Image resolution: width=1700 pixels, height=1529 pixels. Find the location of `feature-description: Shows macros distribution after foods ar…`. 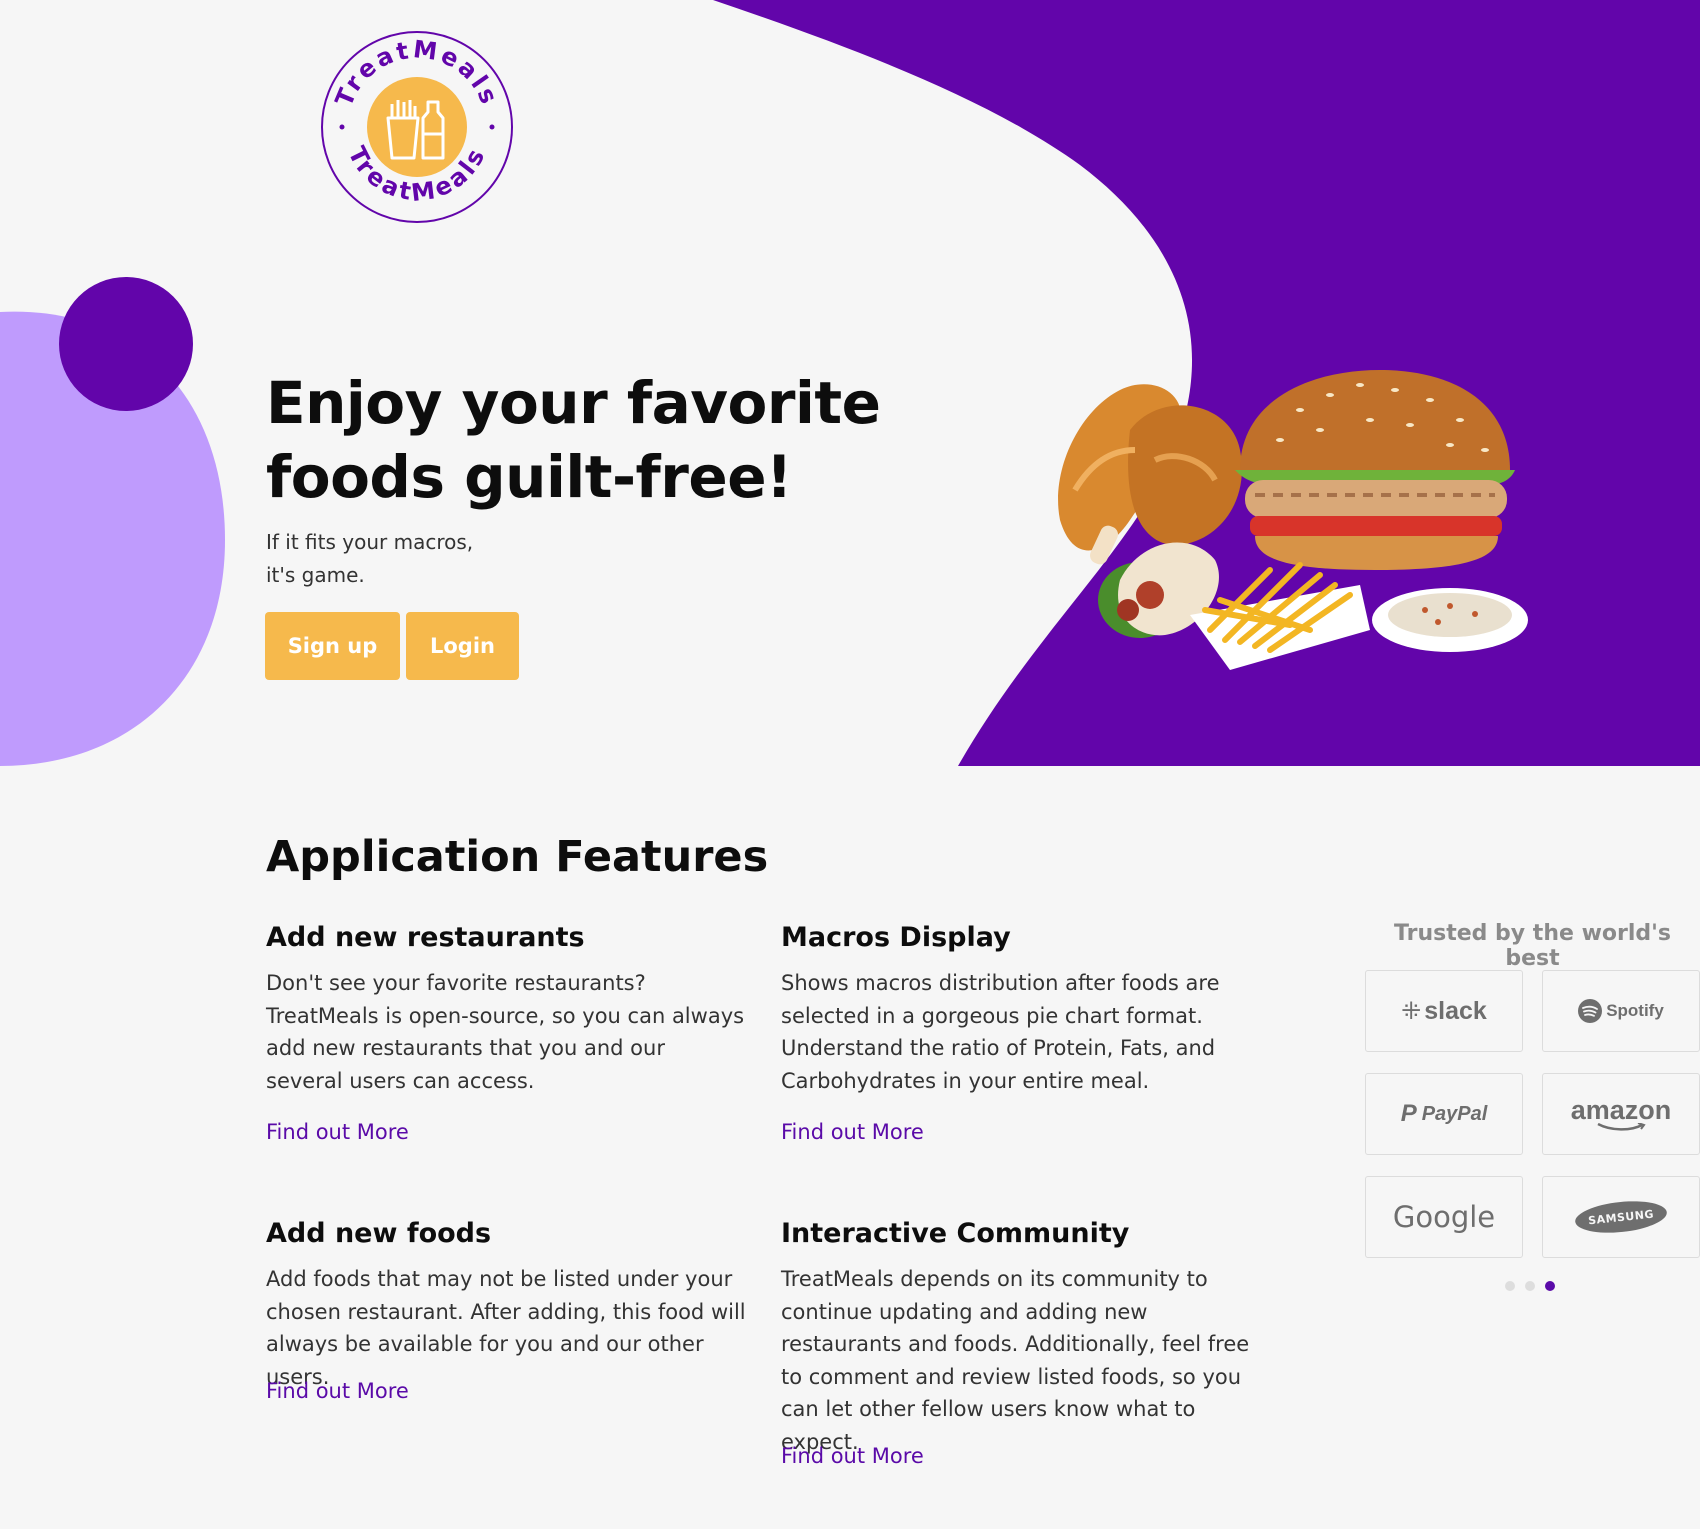

feature-description: Shows macros distribution after foods ar… is located at coordinates (1000, 1032).